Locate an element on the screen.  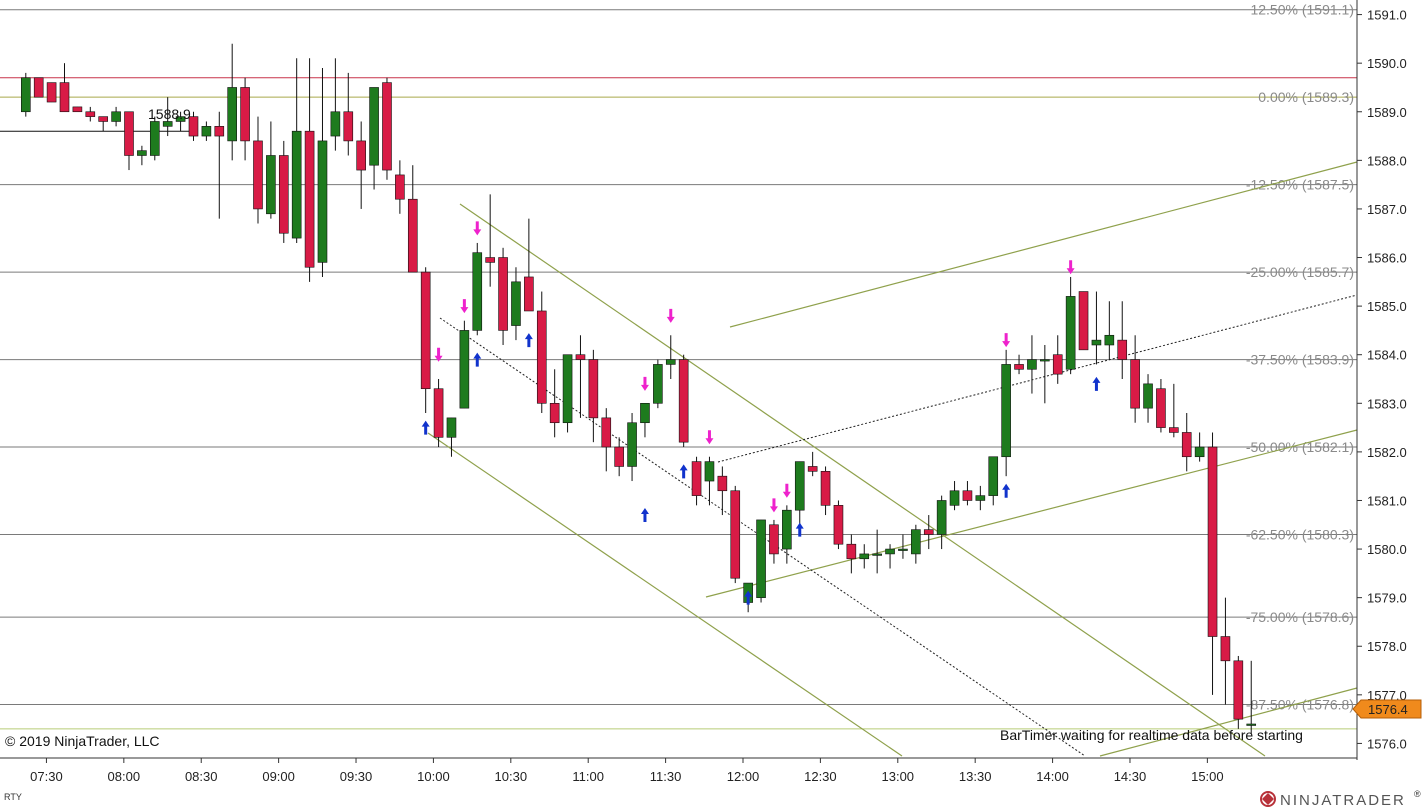
price-tick-label-11: 1580.0 is located at coordinates (1387, 549).